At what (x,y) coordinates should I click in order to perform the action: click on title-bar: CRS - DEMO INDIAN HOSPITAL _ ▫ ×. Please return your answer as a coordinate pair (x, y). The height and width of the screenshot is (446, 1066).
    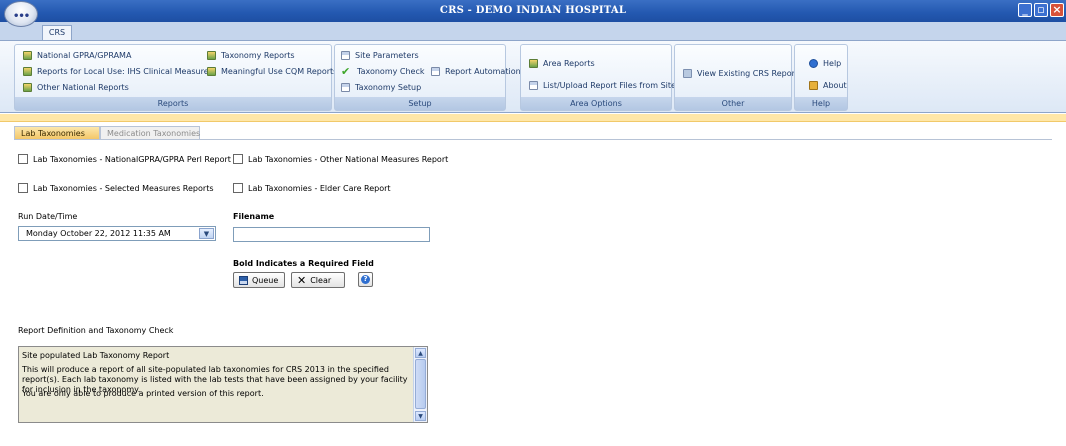
    Looking at the image, I should click on (533, 11).